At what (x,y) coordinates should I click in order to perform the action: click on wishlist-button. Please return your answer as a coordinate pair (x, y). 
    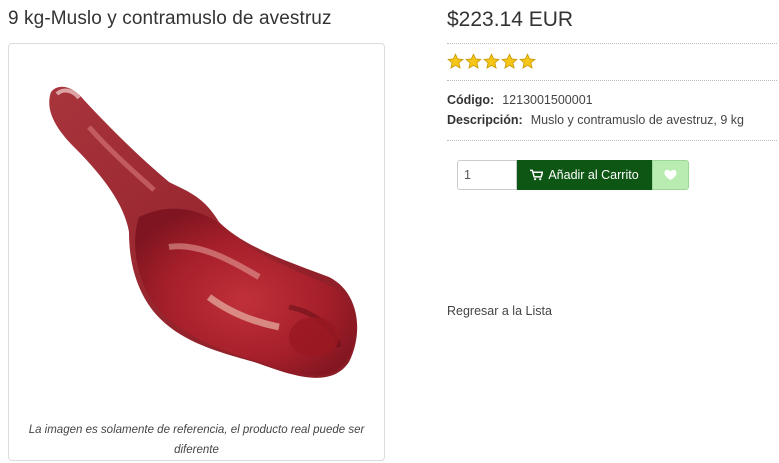
    Looking at the image, I should click on (670, 175).